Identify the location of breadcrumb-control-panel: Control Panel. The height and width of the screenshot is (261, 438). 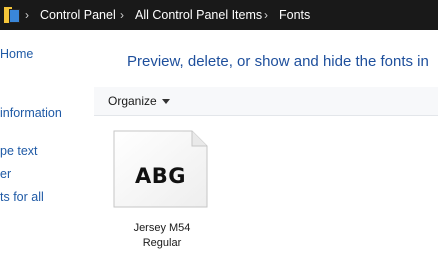
(78, 15).